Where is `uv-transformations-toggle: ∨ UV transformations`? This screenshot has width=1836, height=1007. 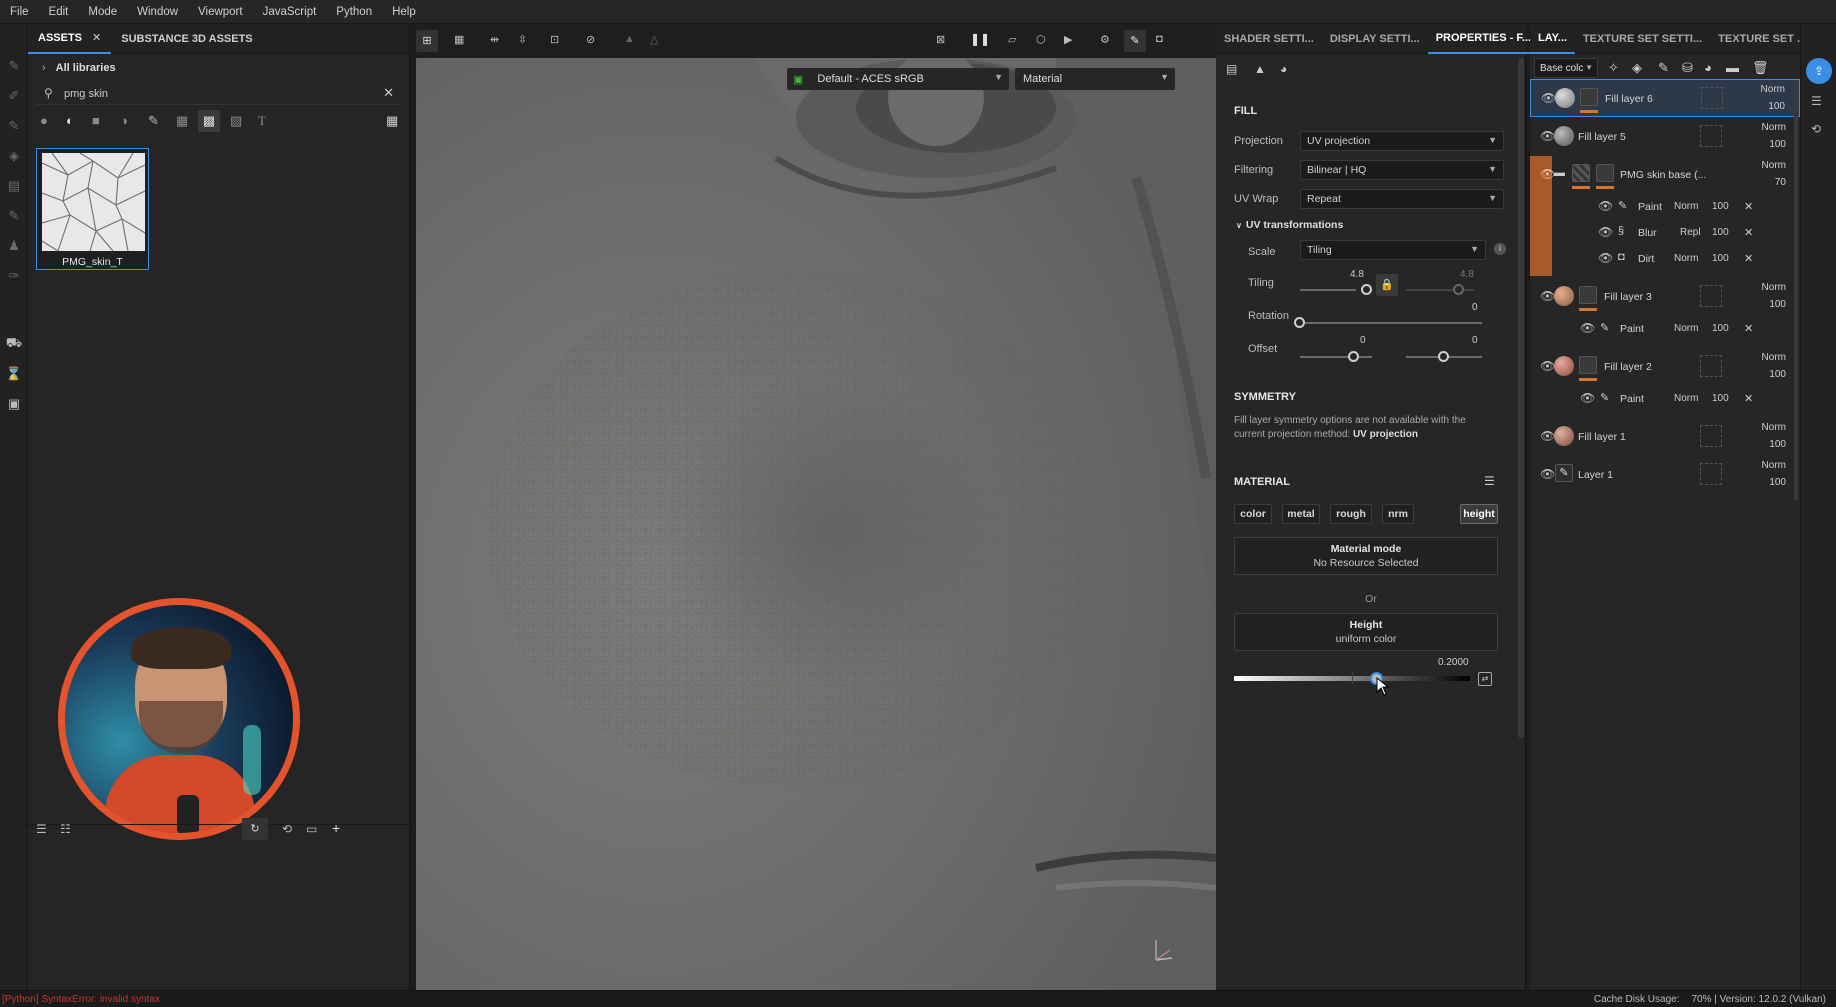
uv-transformations-toggle: ∨ UV transformations is located at coordinates (1289, 225).